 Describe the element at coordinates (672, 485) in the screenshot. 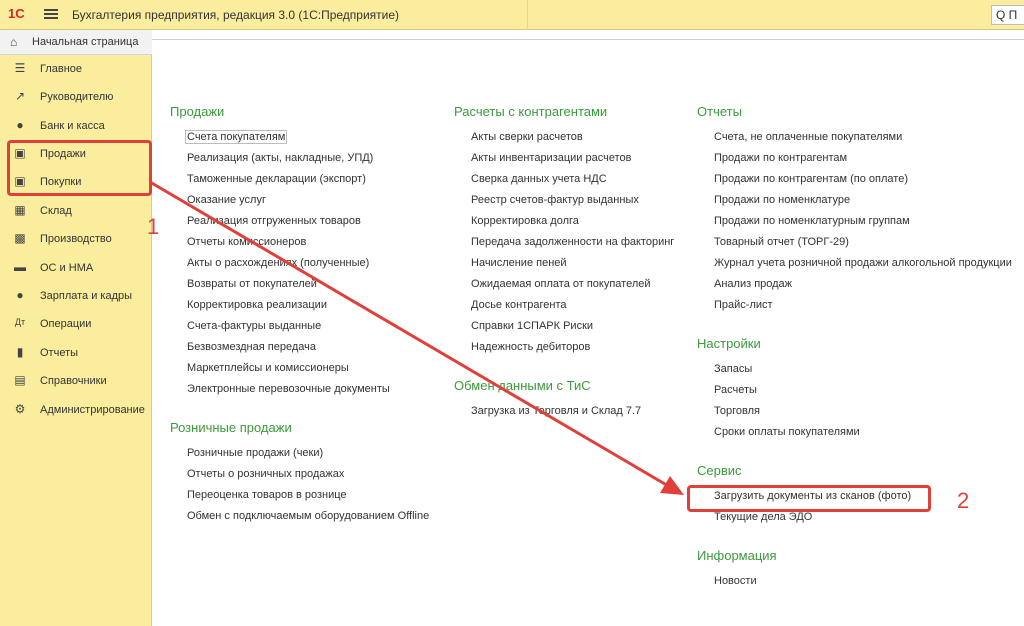

I see `annotation-arrow-head` at that location.